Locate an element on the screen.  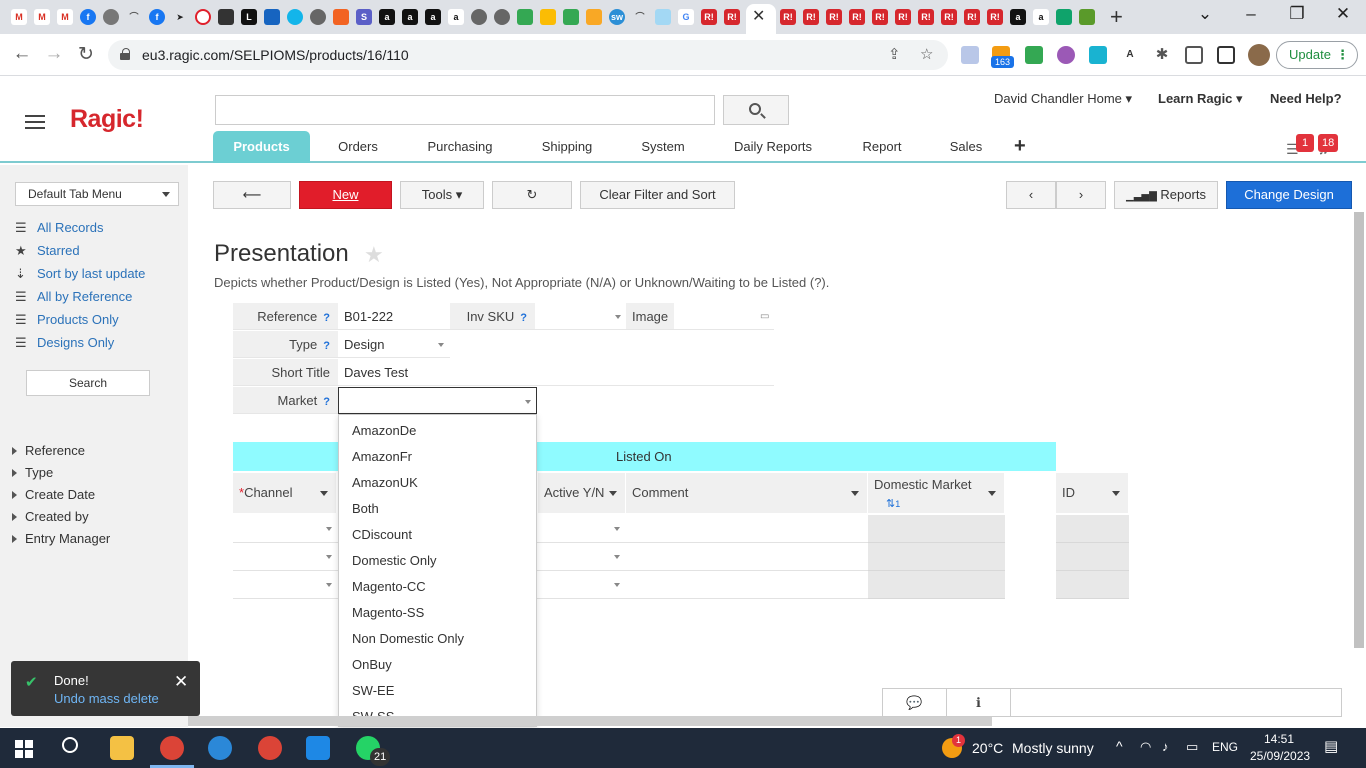
vertical-scrollbar is located at coordinates (1359, 430).